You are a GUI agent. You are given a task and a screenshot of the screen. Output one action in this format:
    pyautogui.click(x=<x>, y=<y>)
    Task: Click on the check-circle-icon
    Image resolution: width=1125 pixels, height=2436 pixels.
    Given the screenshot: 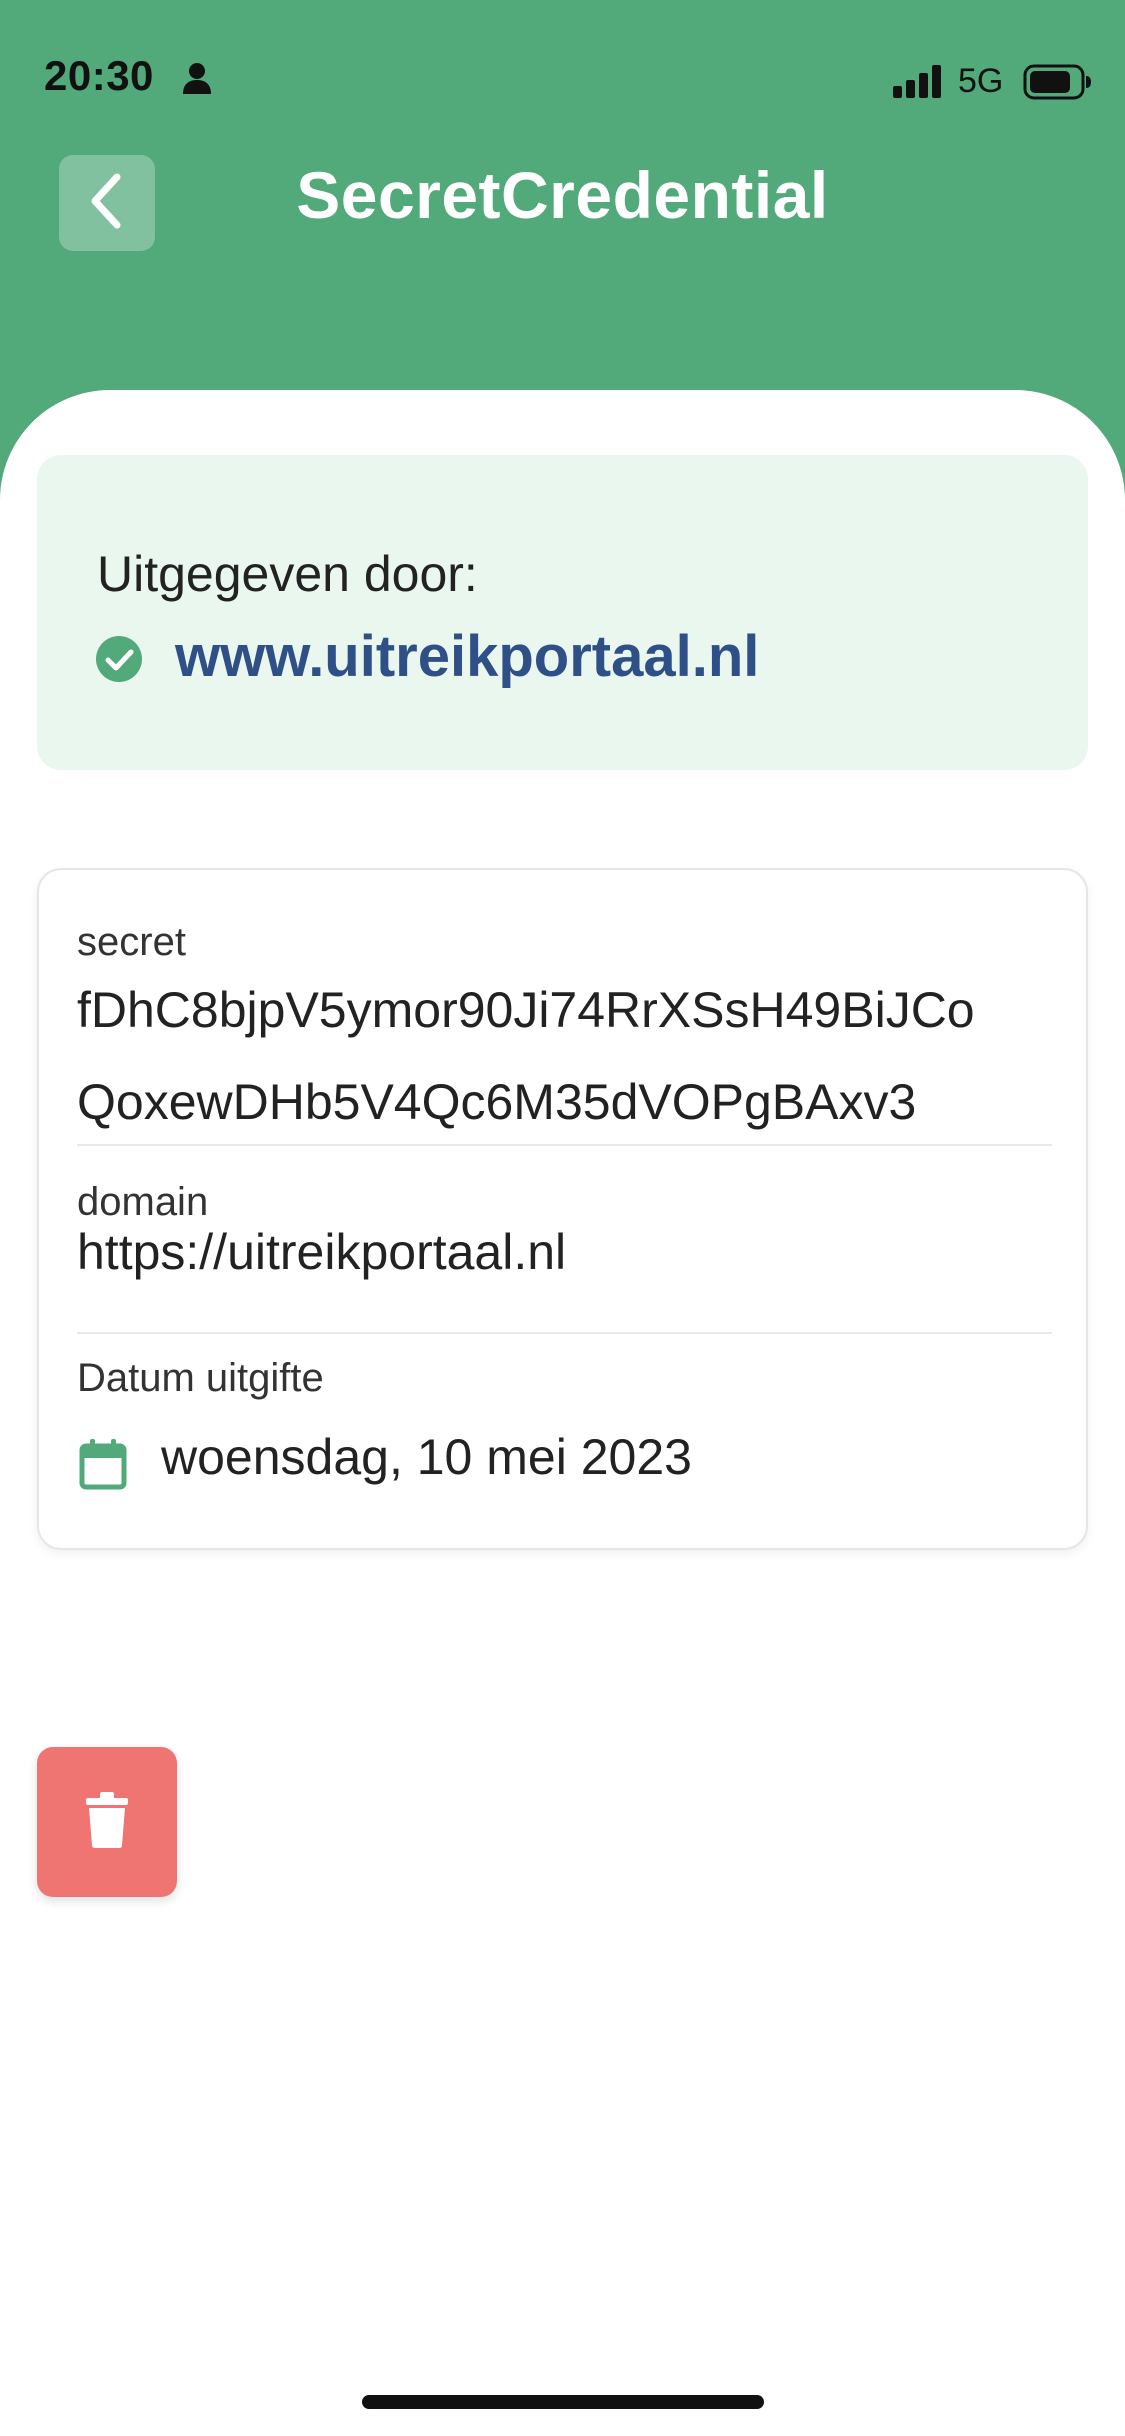 What is the action you would take?
    pyautogui.click(x=119, y=661)
    